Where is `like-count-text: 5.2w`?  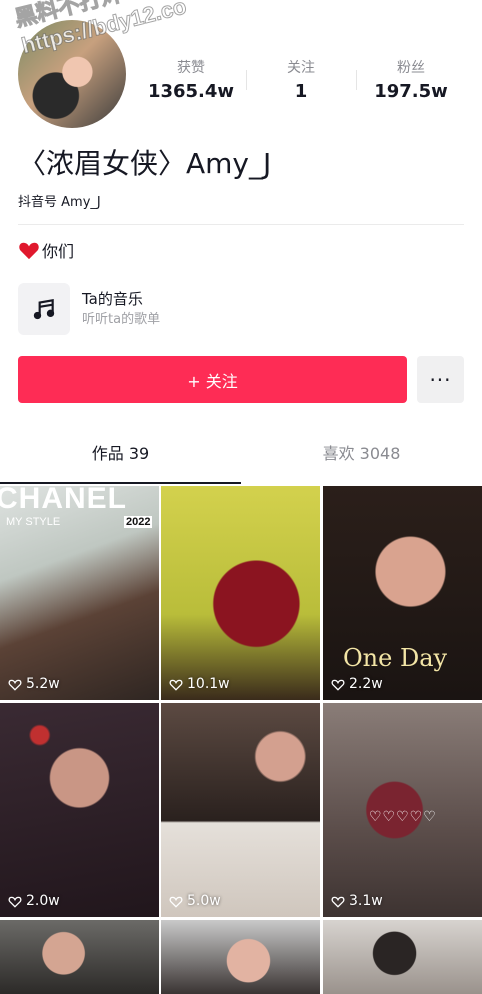
like-count-text: 5.2w is located at coordinates (43, 684).